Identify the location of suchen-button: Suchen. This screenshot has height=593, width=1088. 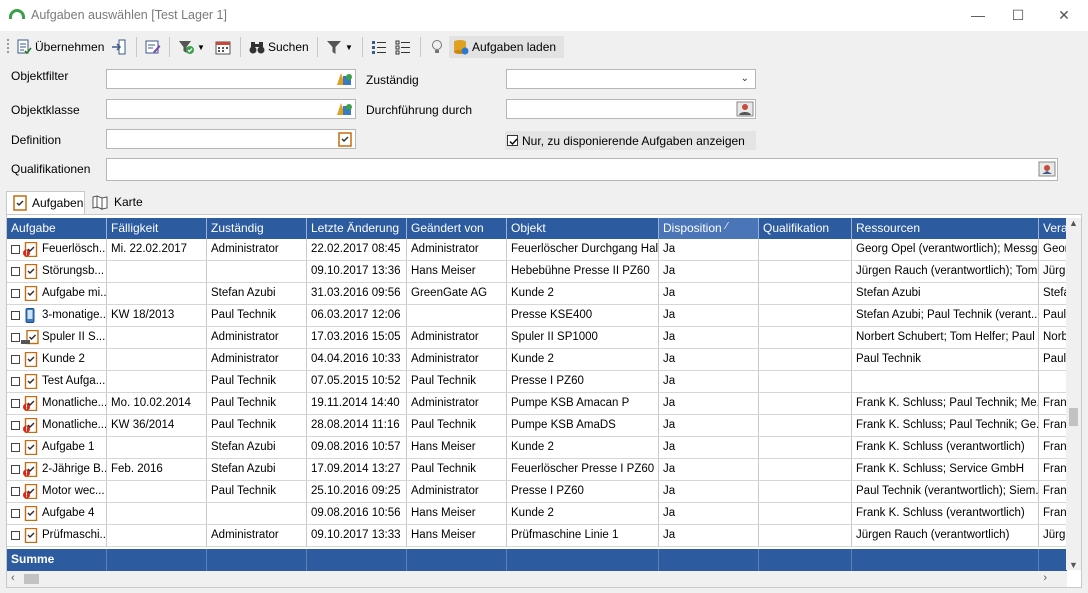
(279, 47).